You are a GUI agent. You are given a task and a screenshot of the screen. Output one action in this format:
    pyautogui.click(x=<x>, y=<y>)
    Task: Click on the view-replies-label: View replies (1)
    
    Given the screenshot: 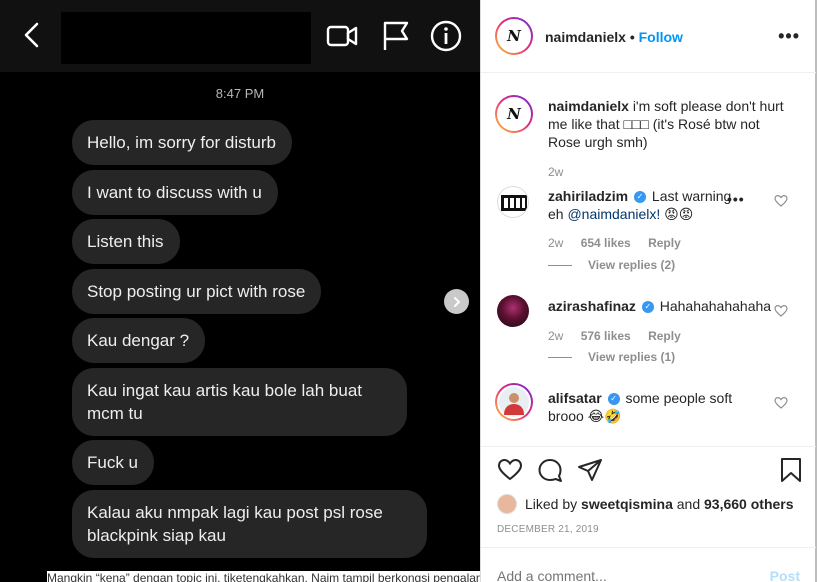 What is the action you would take?
    pyautogui.click(x=632, y=357)
    